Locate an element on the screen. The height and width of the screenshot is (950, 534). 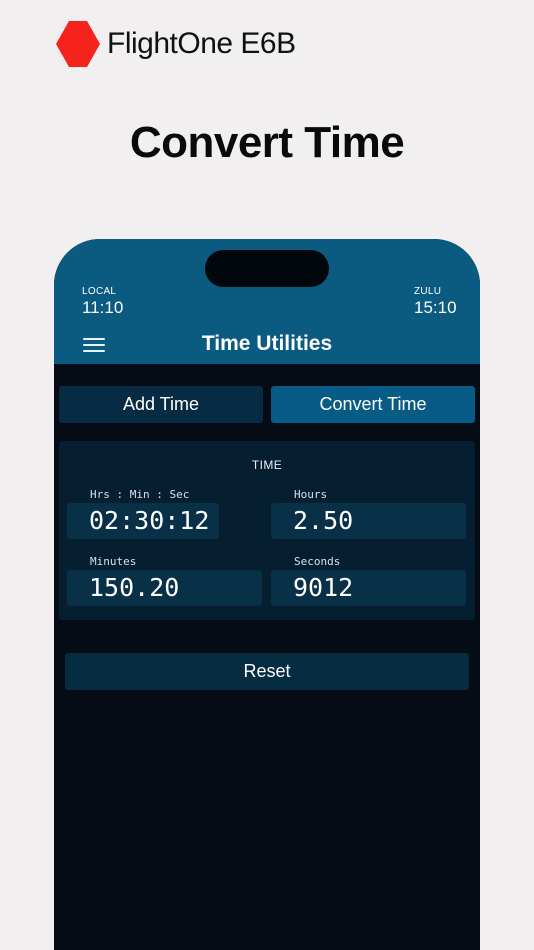
zulu-time-value: 15:10 is located at coordinates (435, 307).